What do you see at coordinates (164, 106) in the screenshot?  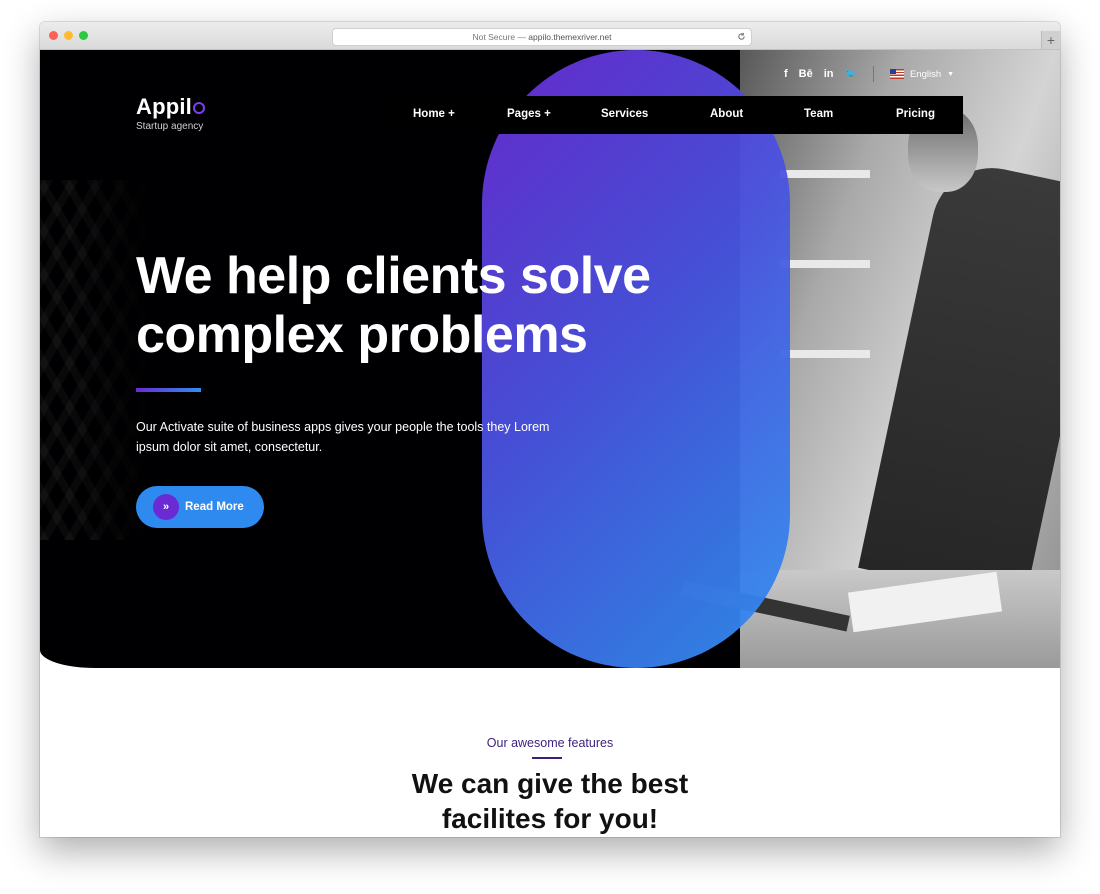 I see `brand-name: Appil` at bounding box center [164, 106].